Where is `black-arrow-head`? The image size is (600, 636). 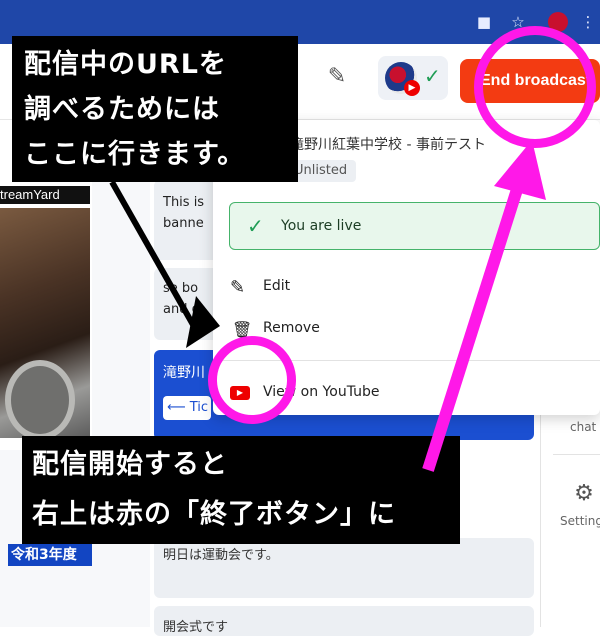
black-arrow-head is located at coordinates (203, 322).